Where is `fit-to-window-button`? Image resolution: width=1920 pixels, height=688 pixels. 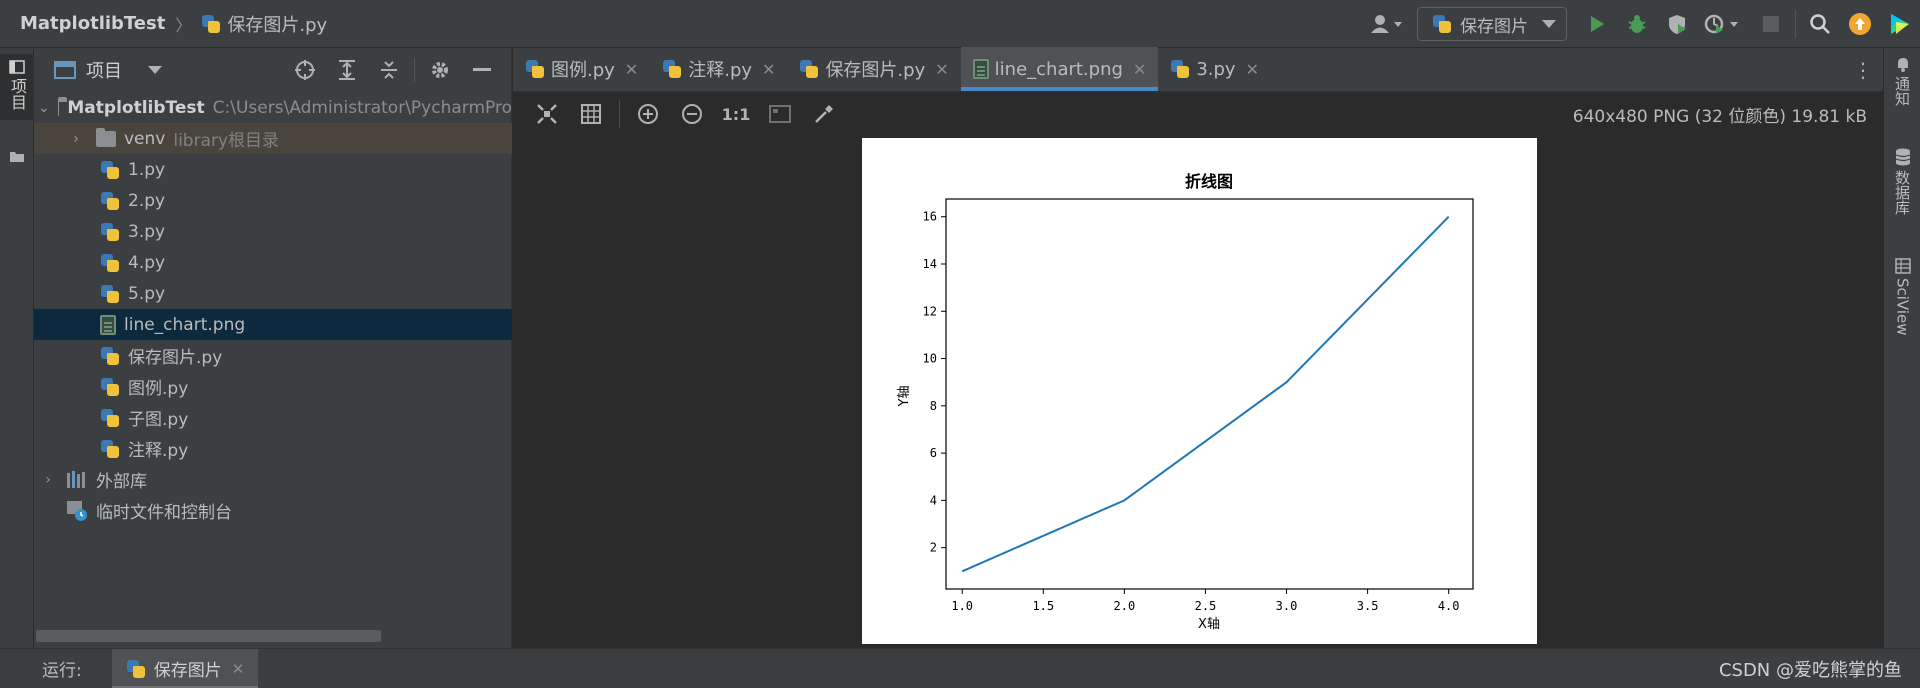 fit-to-window-button is located at coordinates (547, 114).